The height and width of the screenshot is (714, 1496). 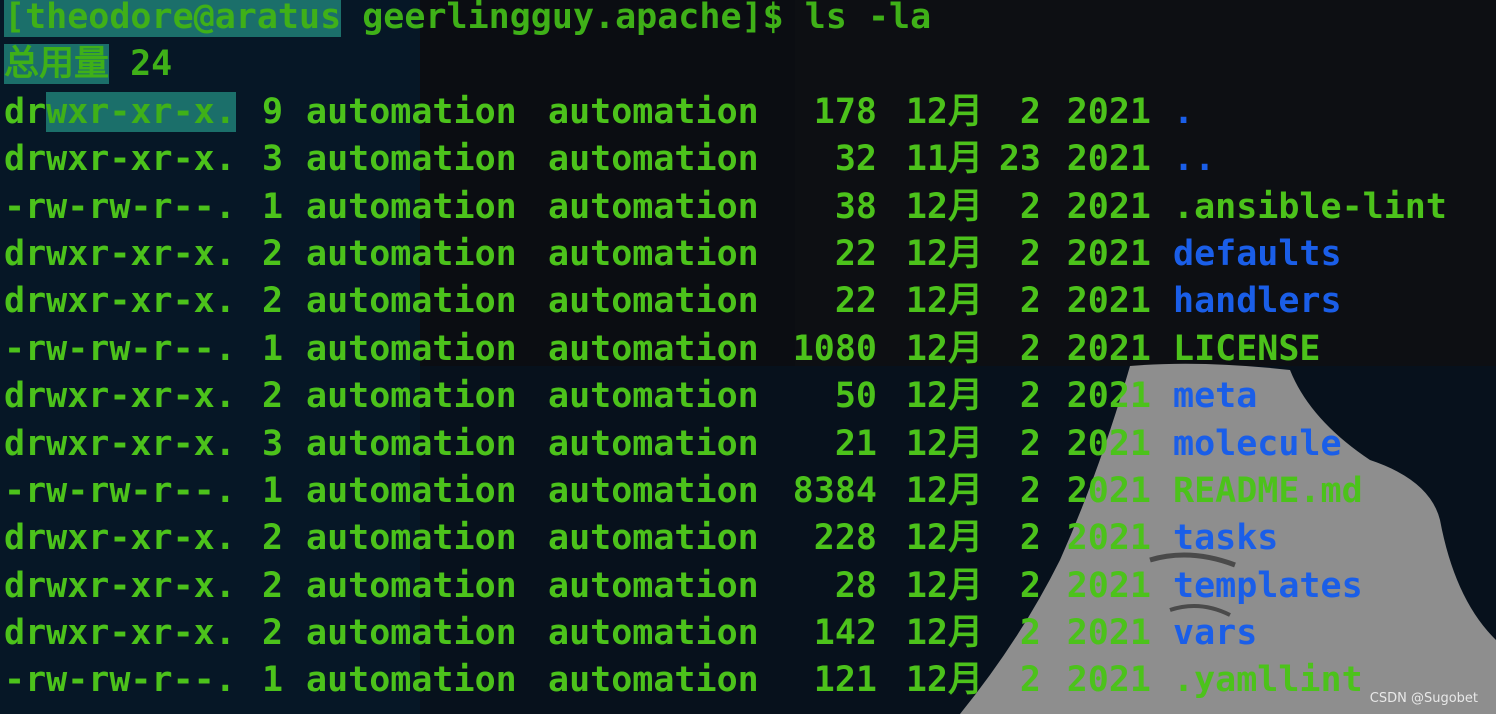 What do you see at coordinates (1247, 348) in the screenshot?
I see `filename-cell: LICENSE` at bounding box center [1247, 348].